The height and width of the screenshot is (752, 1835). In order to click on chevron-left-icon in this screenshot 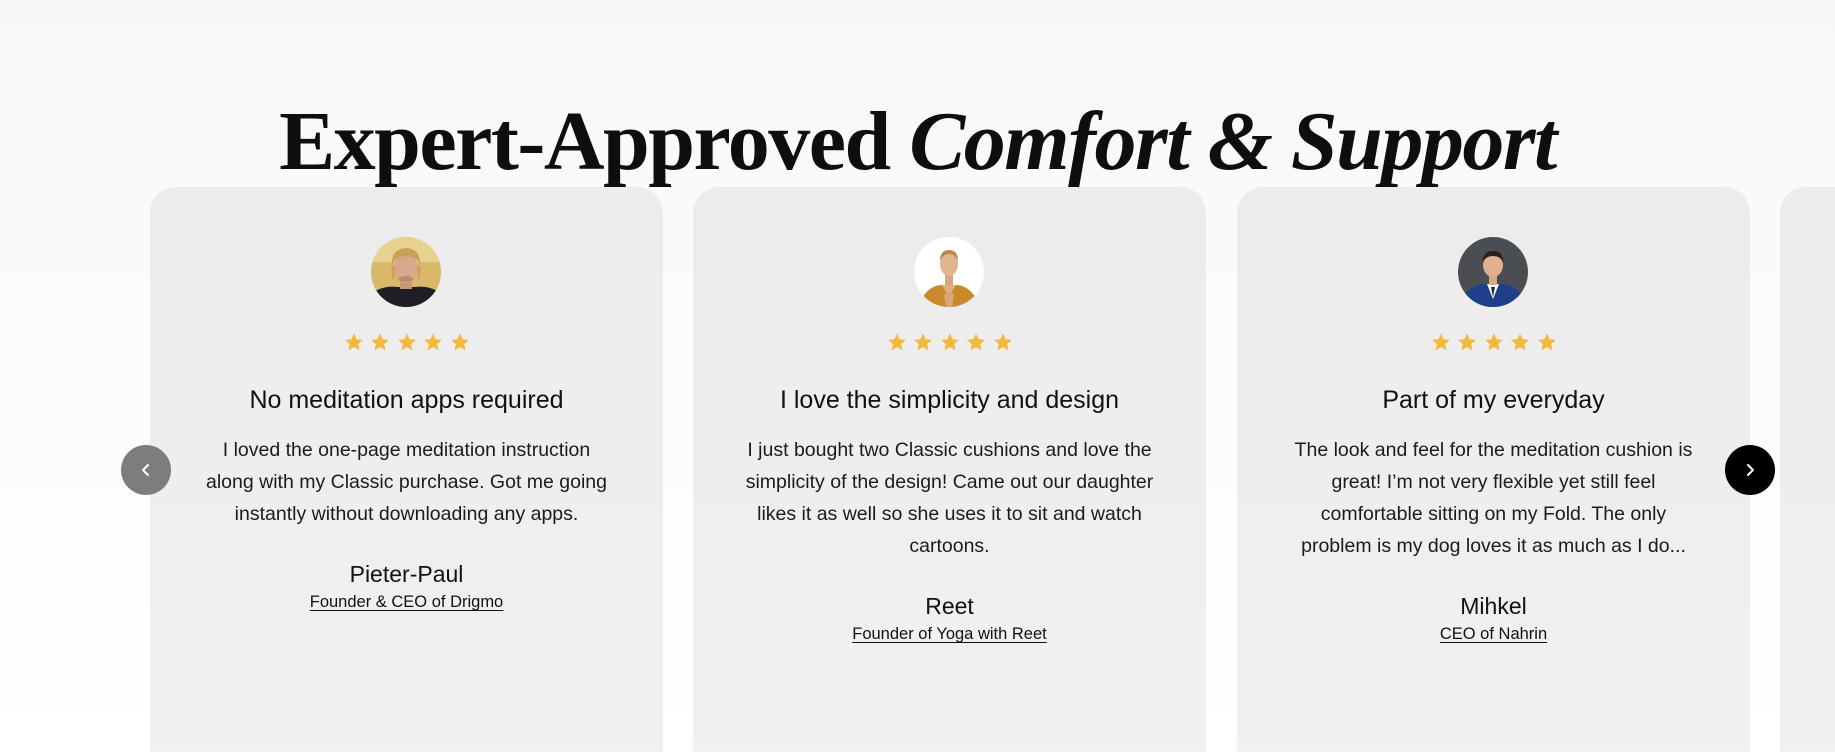, I will do `click(145, 470)`.